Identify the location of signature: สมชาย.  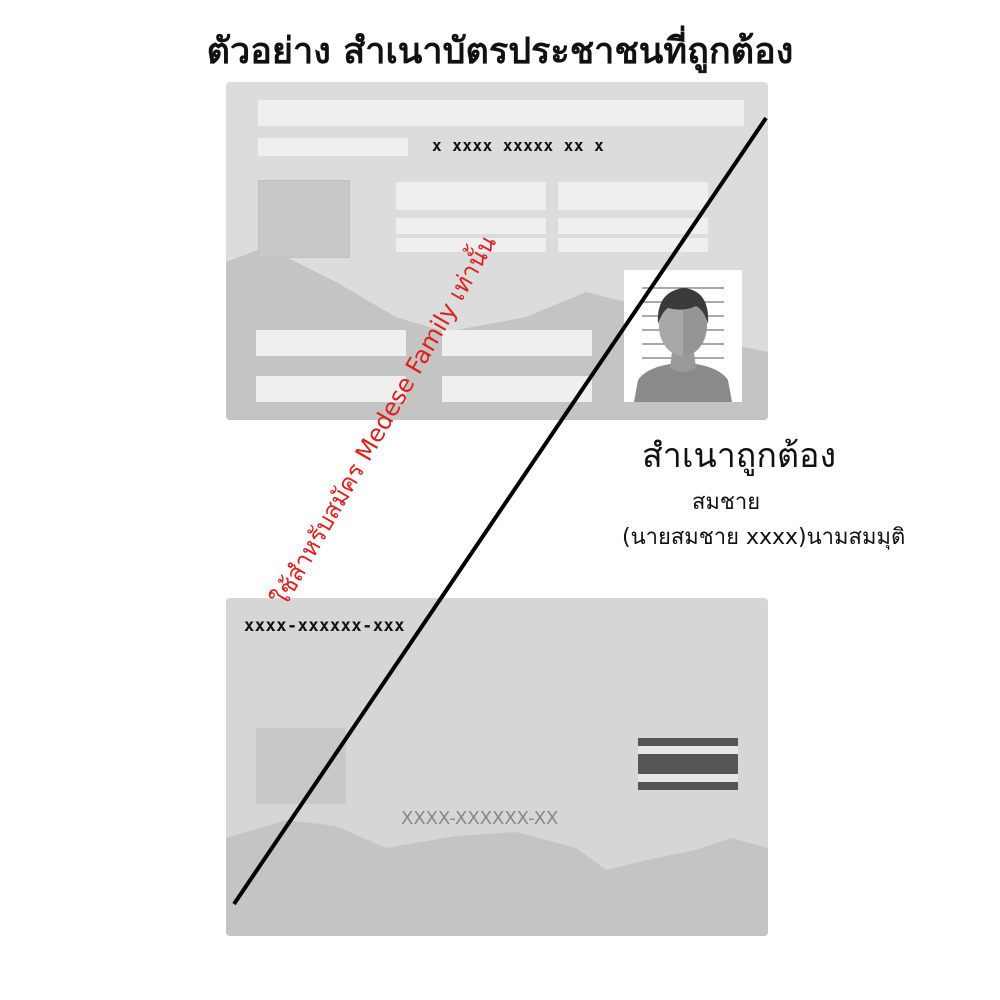
(726, 502).